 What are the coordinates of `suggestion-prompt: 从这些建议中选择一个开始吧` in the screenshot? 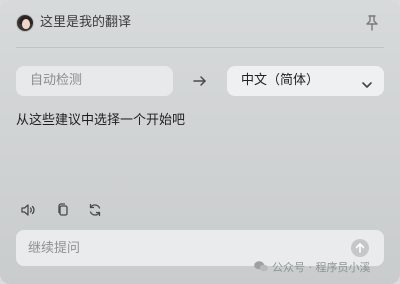 It's located at (101, 120).